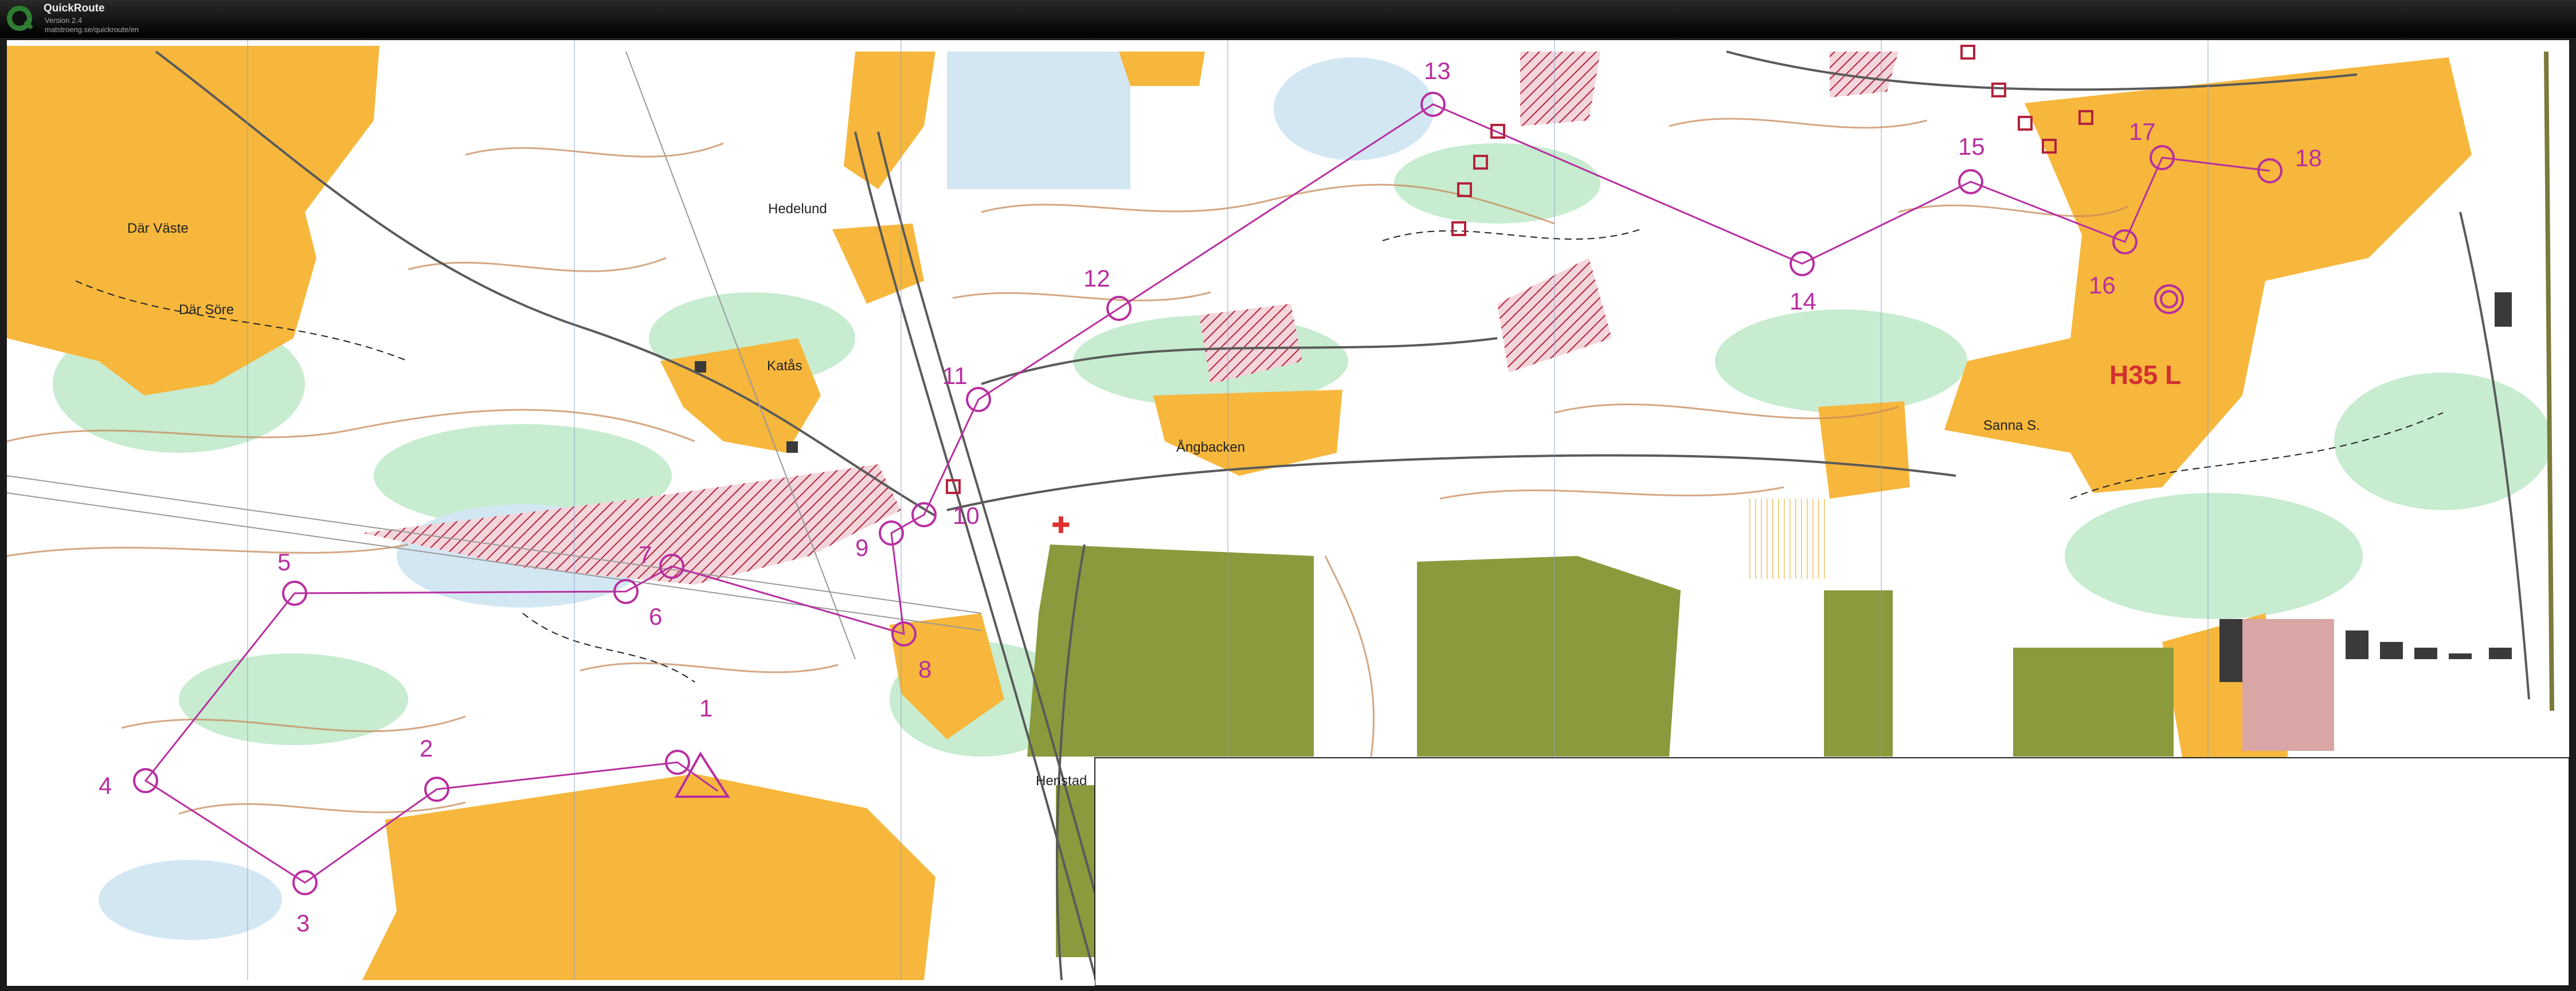 Image resolution: width=2576 pixels, height=991 pixels. I want to click on control-number-10: 10, so click(966, 515).